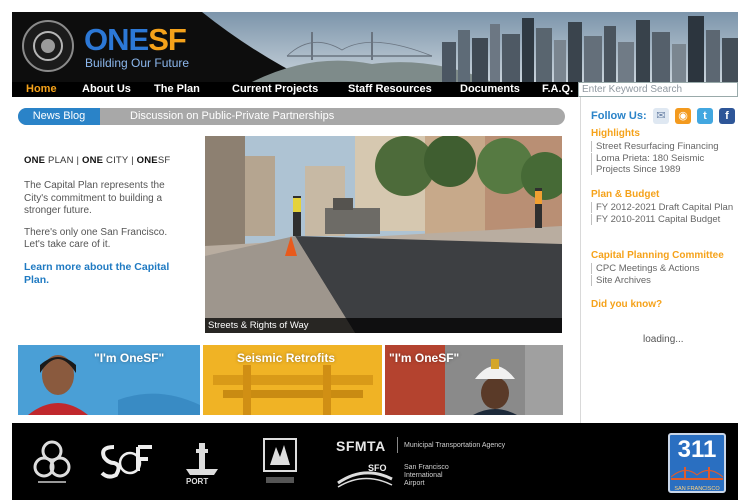  I want to click on did-you-know-section: Did you know?, so click(664, 305).